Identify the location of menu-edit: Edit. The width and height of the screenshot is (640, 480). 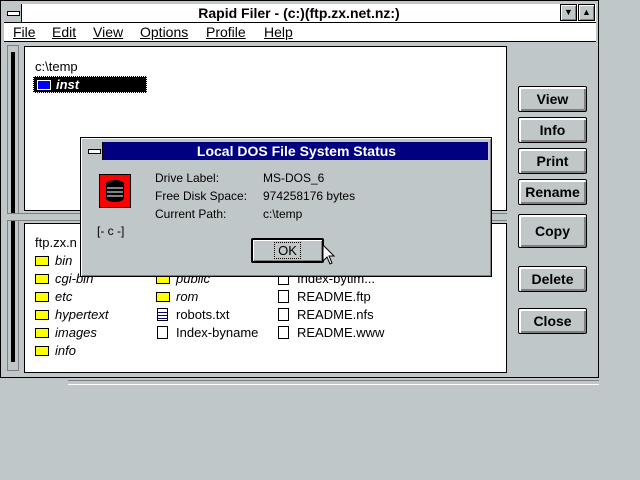
(64, 32).